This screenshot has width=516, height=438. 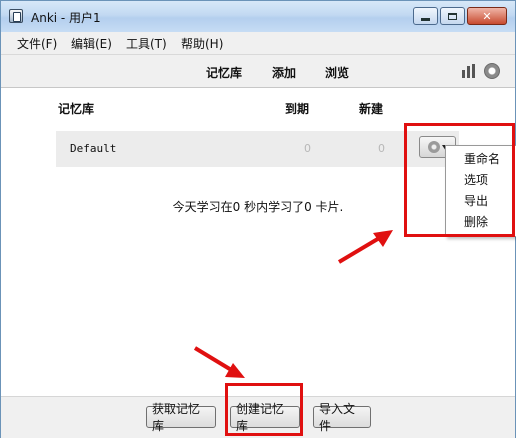 I want to click on annotation-arrow-create, so click(x=219, y=362).